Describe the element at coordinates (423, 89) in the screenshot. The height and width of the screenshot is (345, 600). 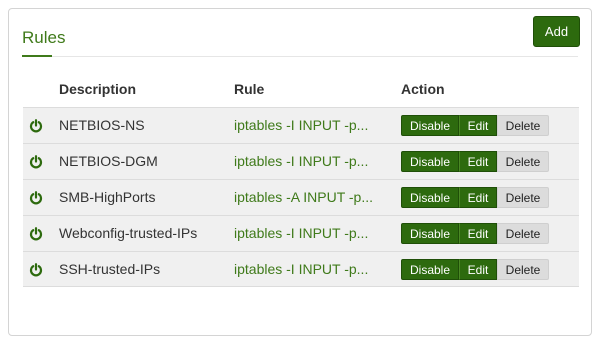
I see `header-action: Action` at that location.